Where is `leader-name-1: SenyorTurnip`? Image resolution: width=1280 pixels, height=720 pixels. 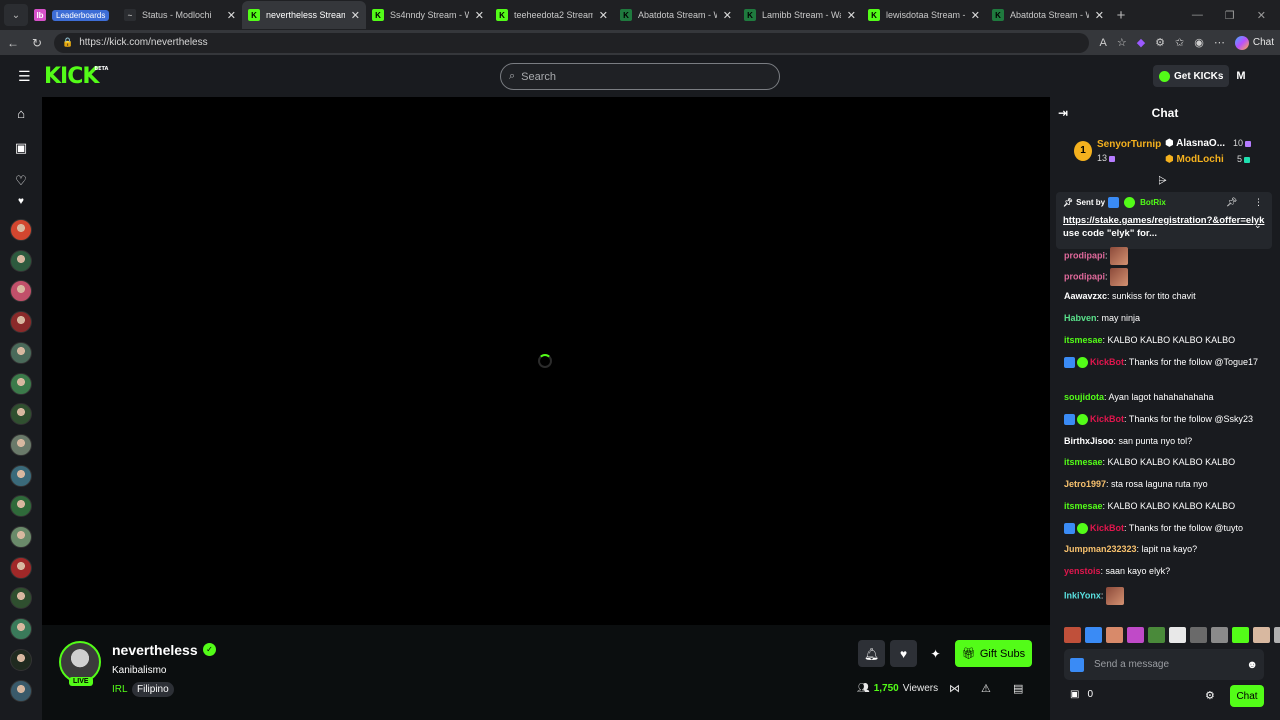
leader-name-1: SenyorTurnip is located at coordinates (1129, 144).